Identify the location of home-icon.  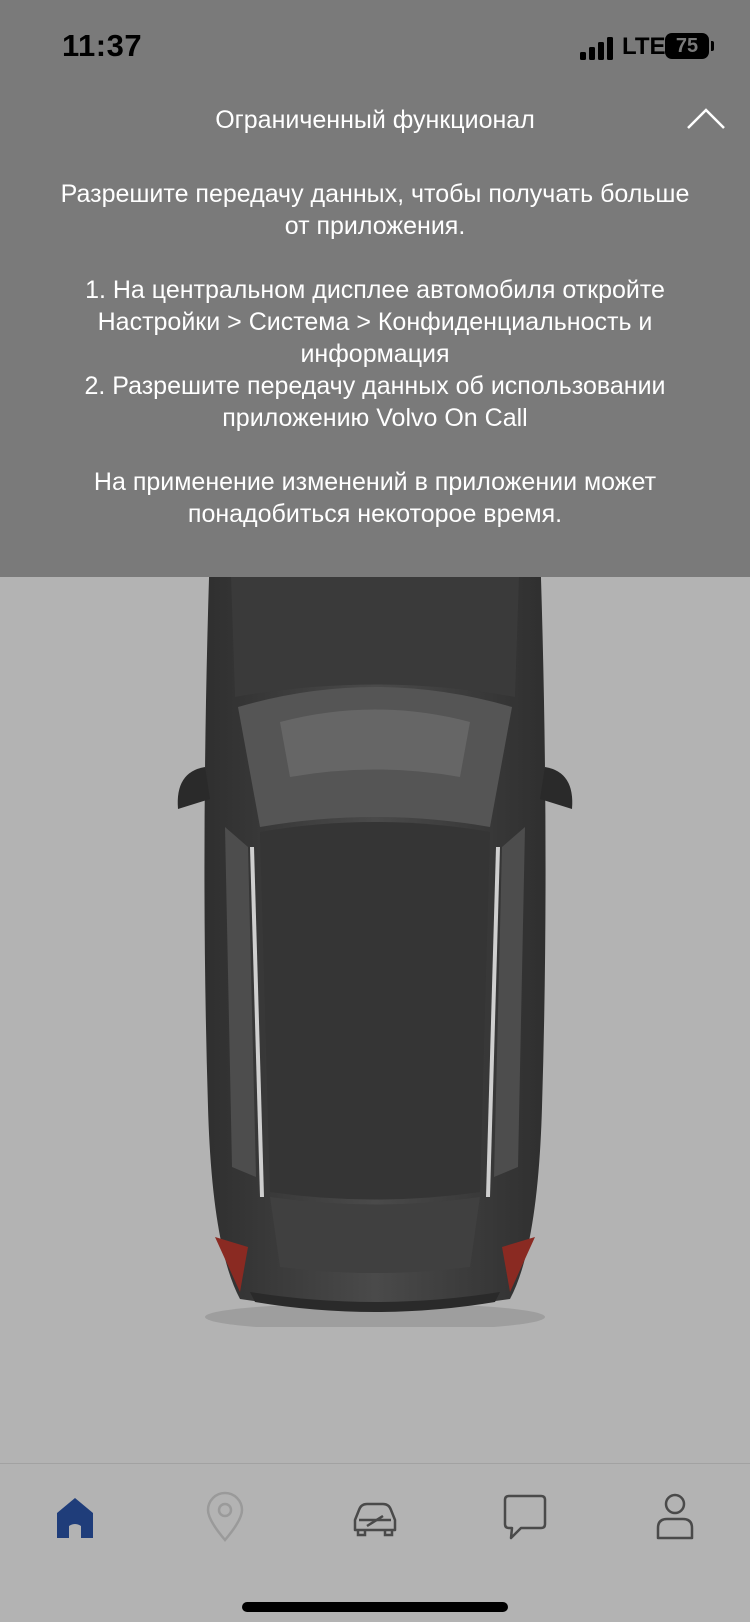
(75, 1518).